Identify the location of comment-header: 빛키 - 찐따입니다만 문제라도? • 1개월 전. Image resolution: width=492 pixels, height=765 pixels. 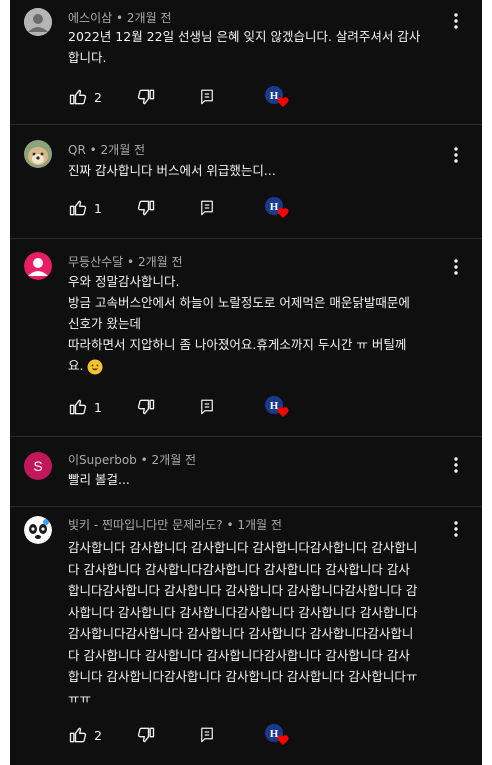
(175, 524).